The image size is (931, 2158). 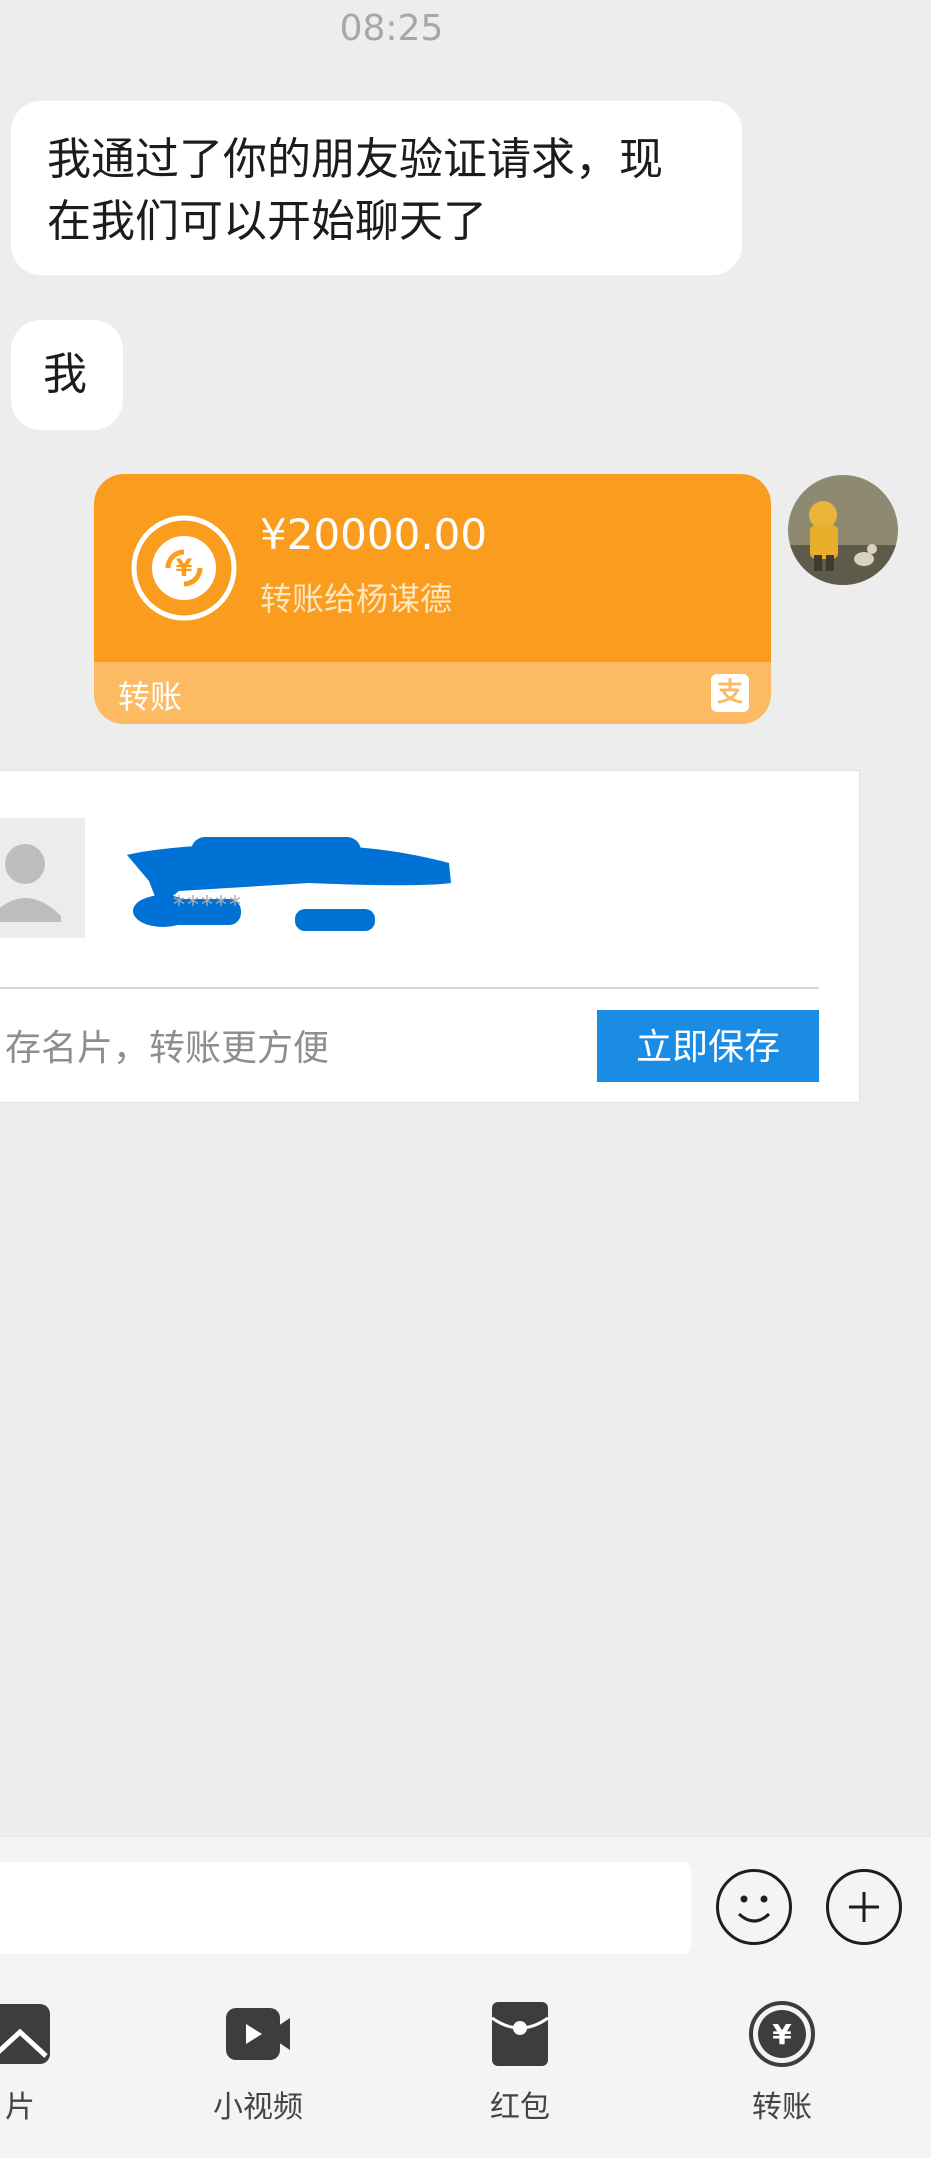 I want to click on video-camera-icon, so click(x=258, y=2034).